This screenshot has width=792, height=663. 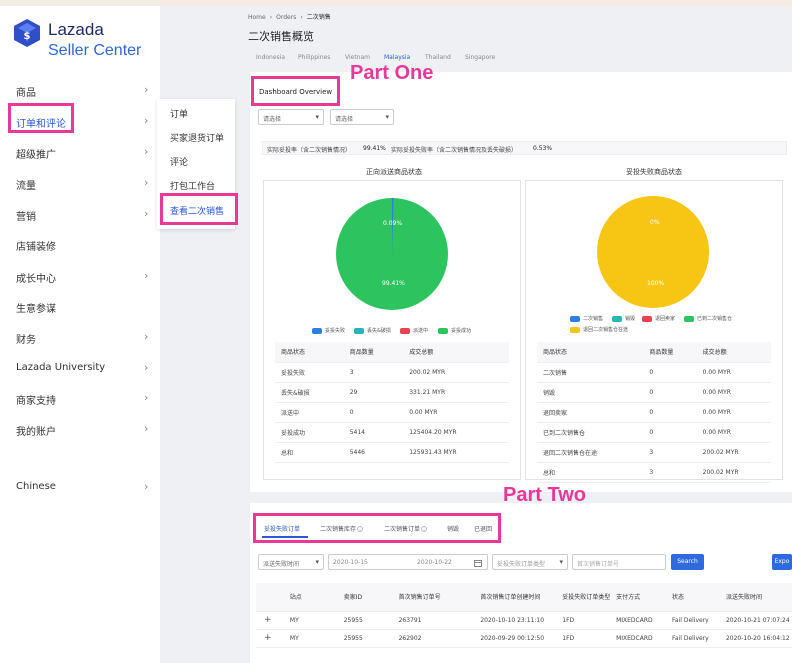 What do you see at coordinates (733, 472) in the screenshot?
I see `table-cell: 200.02 MYR` at bounding box center [733, 472].